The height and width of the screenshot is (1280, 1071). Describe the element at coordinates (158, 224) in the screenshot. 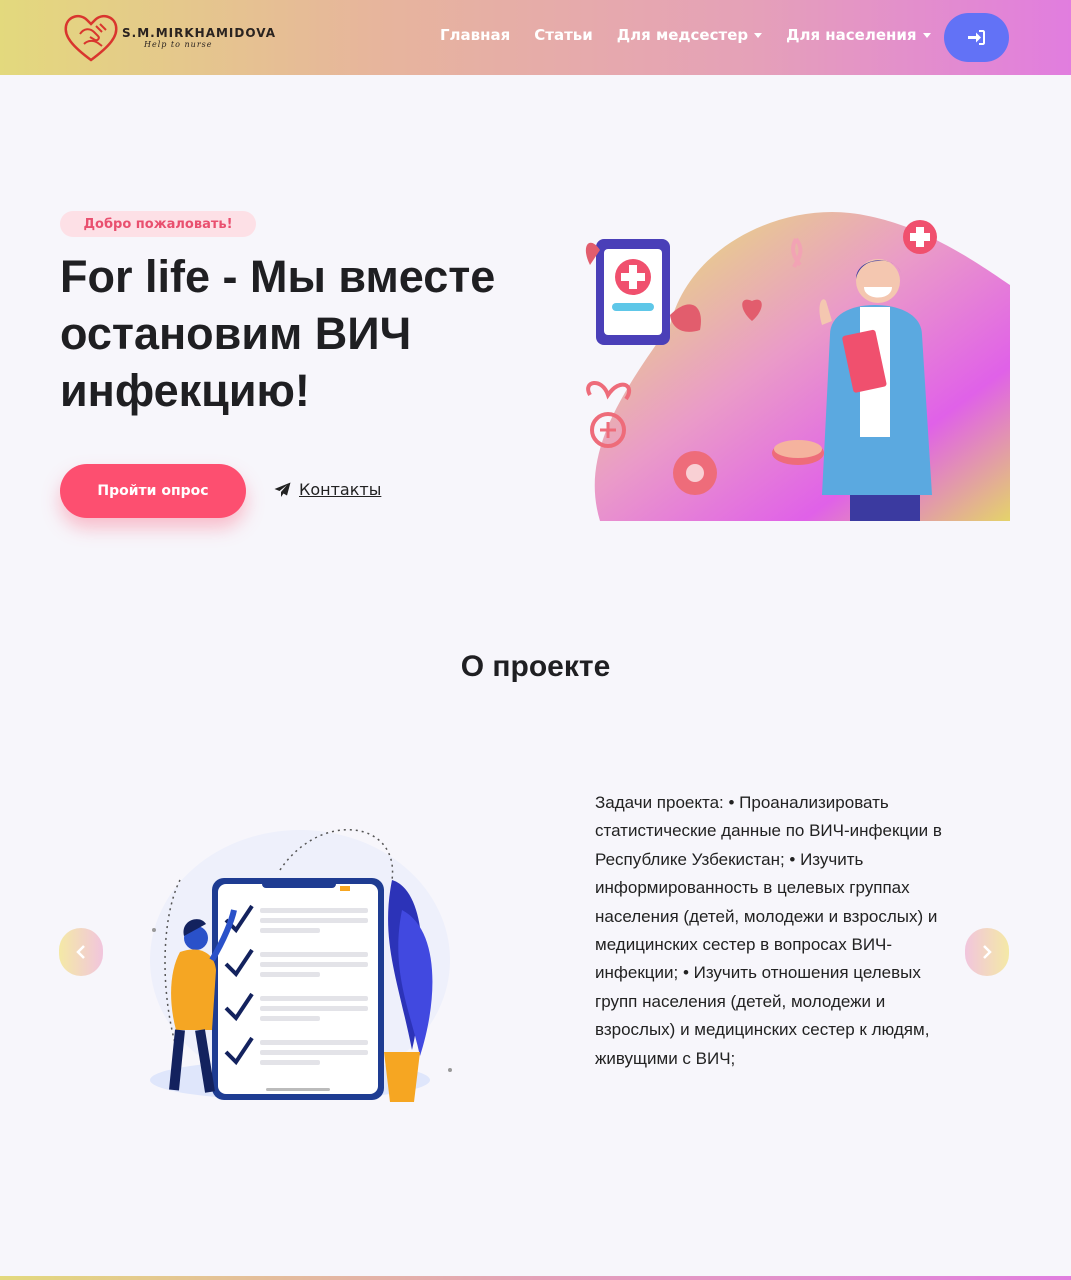

I see `welcome-badge: Добро пожаловать!` at that location.